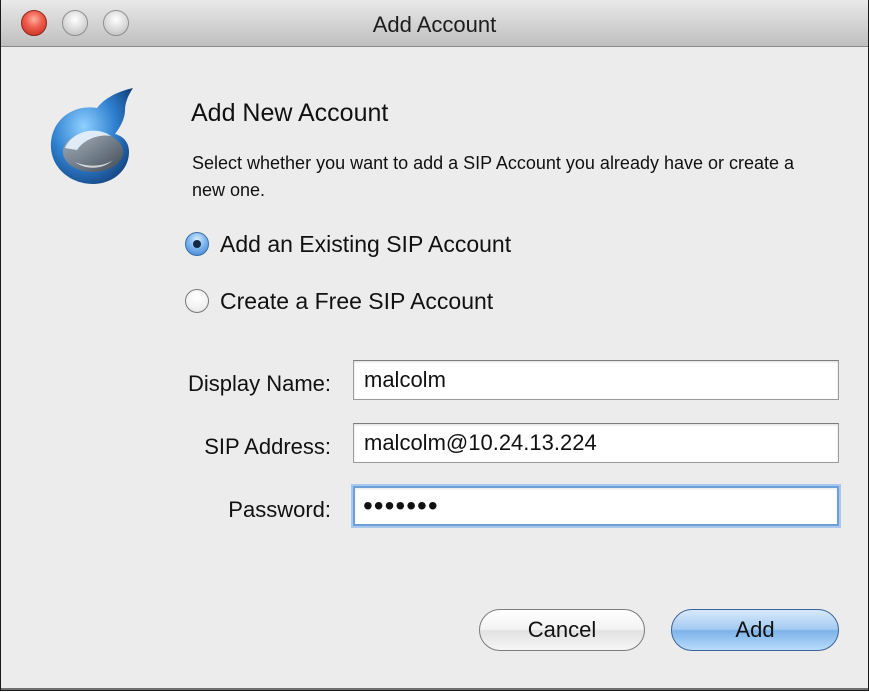  I want to click on radio-unselected-icon, so click(197, 301).